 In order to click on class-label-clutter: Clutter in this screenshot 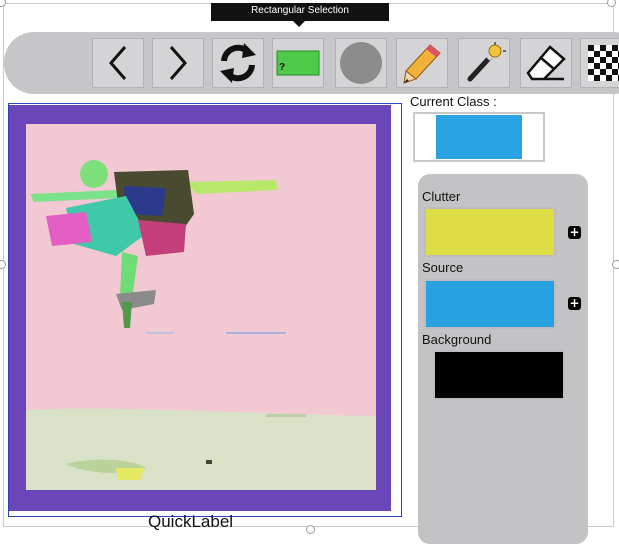, I will do `click(441, 196)`.